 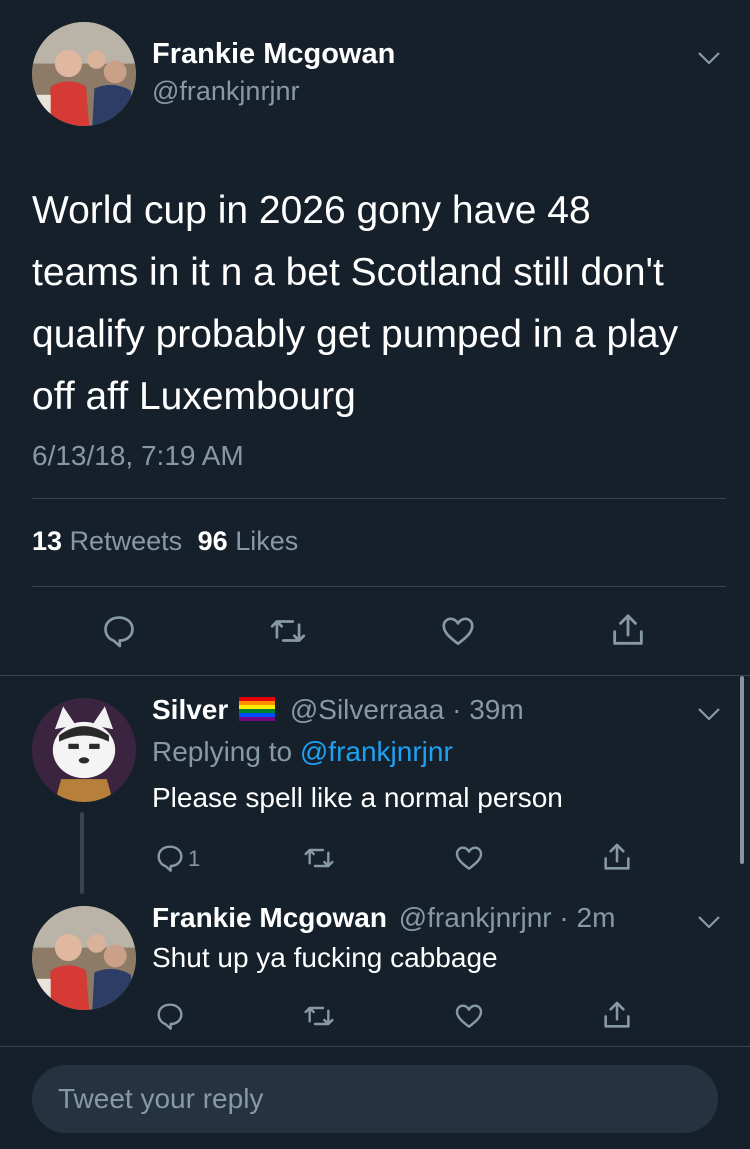 I want to click on reply-1-chevron-down-icon, so click(x=709, y=714).